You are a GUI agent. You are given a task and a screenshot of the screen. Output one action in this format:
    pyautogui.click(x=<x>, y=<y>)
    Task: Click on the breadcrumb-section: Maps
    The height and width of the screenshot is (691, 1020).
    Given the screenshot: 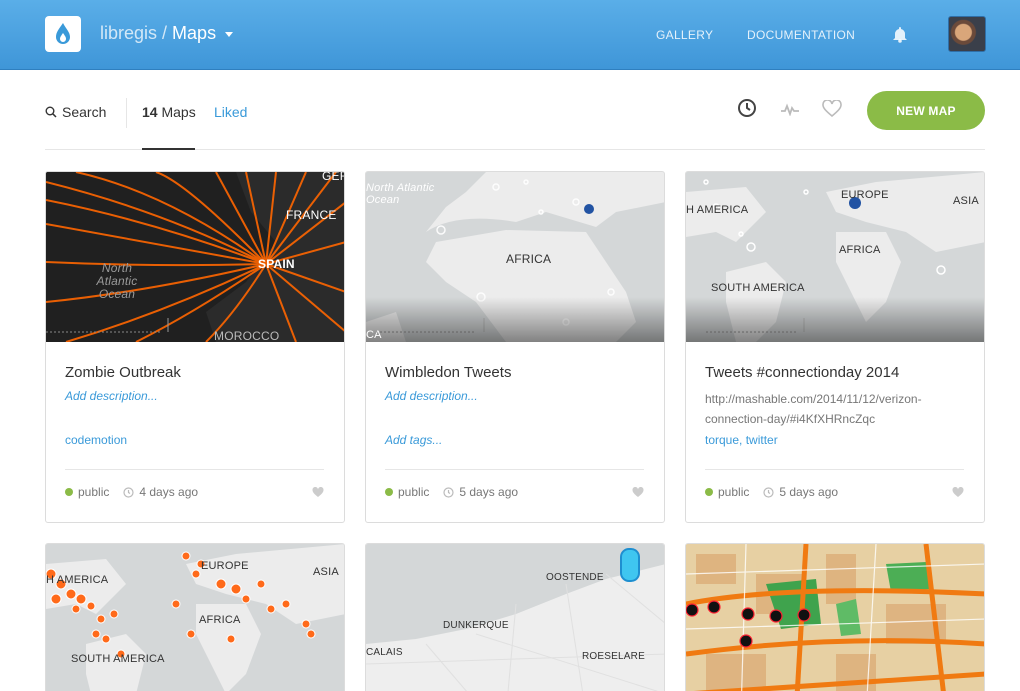 What is the action you would take?
    pyautogui.click(x=194, y=33)
    